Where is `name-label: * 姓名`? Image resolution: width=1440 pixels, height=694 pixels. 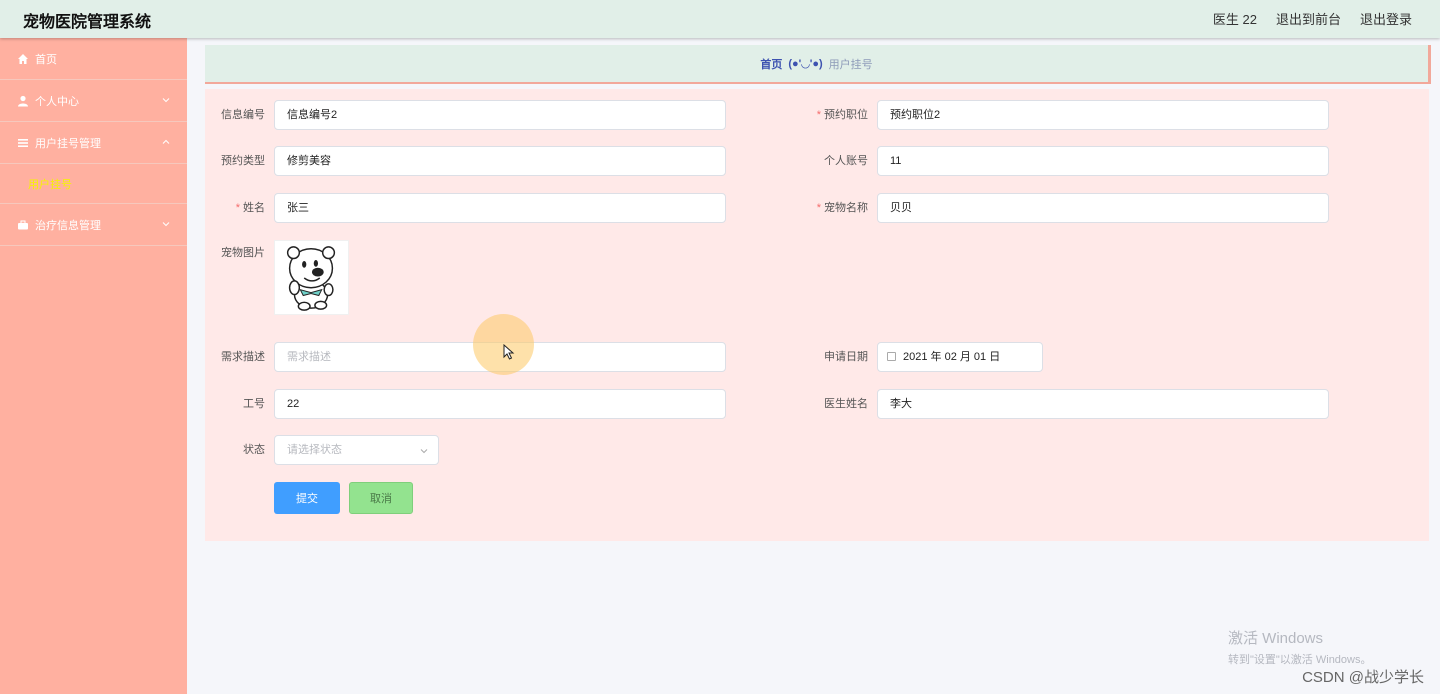 name-label: * 姓名 is located at coordinates (250, 208).